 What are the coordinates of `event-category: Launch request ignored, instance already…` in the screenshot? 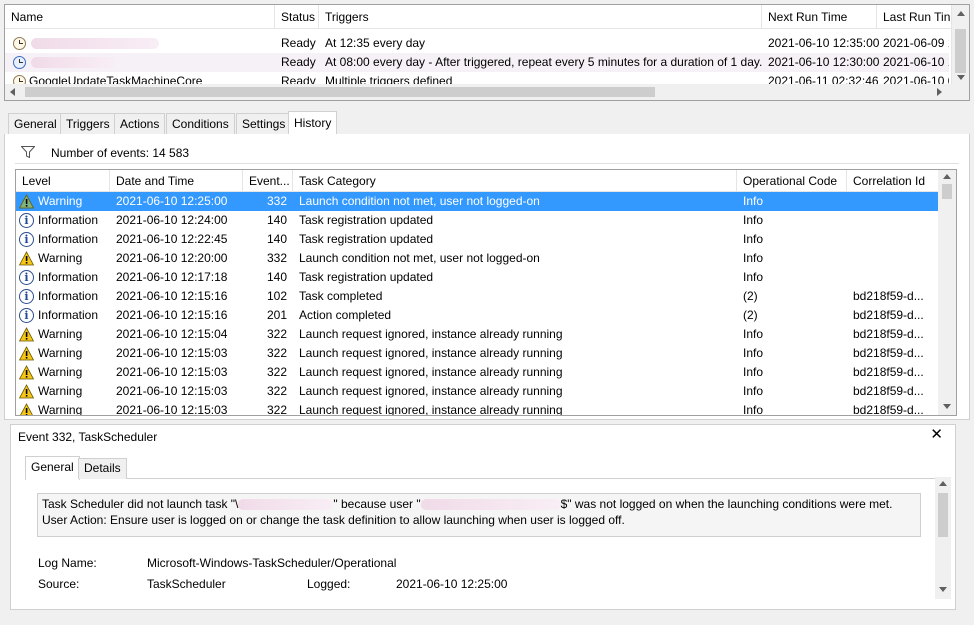 It's located at (431, 409).